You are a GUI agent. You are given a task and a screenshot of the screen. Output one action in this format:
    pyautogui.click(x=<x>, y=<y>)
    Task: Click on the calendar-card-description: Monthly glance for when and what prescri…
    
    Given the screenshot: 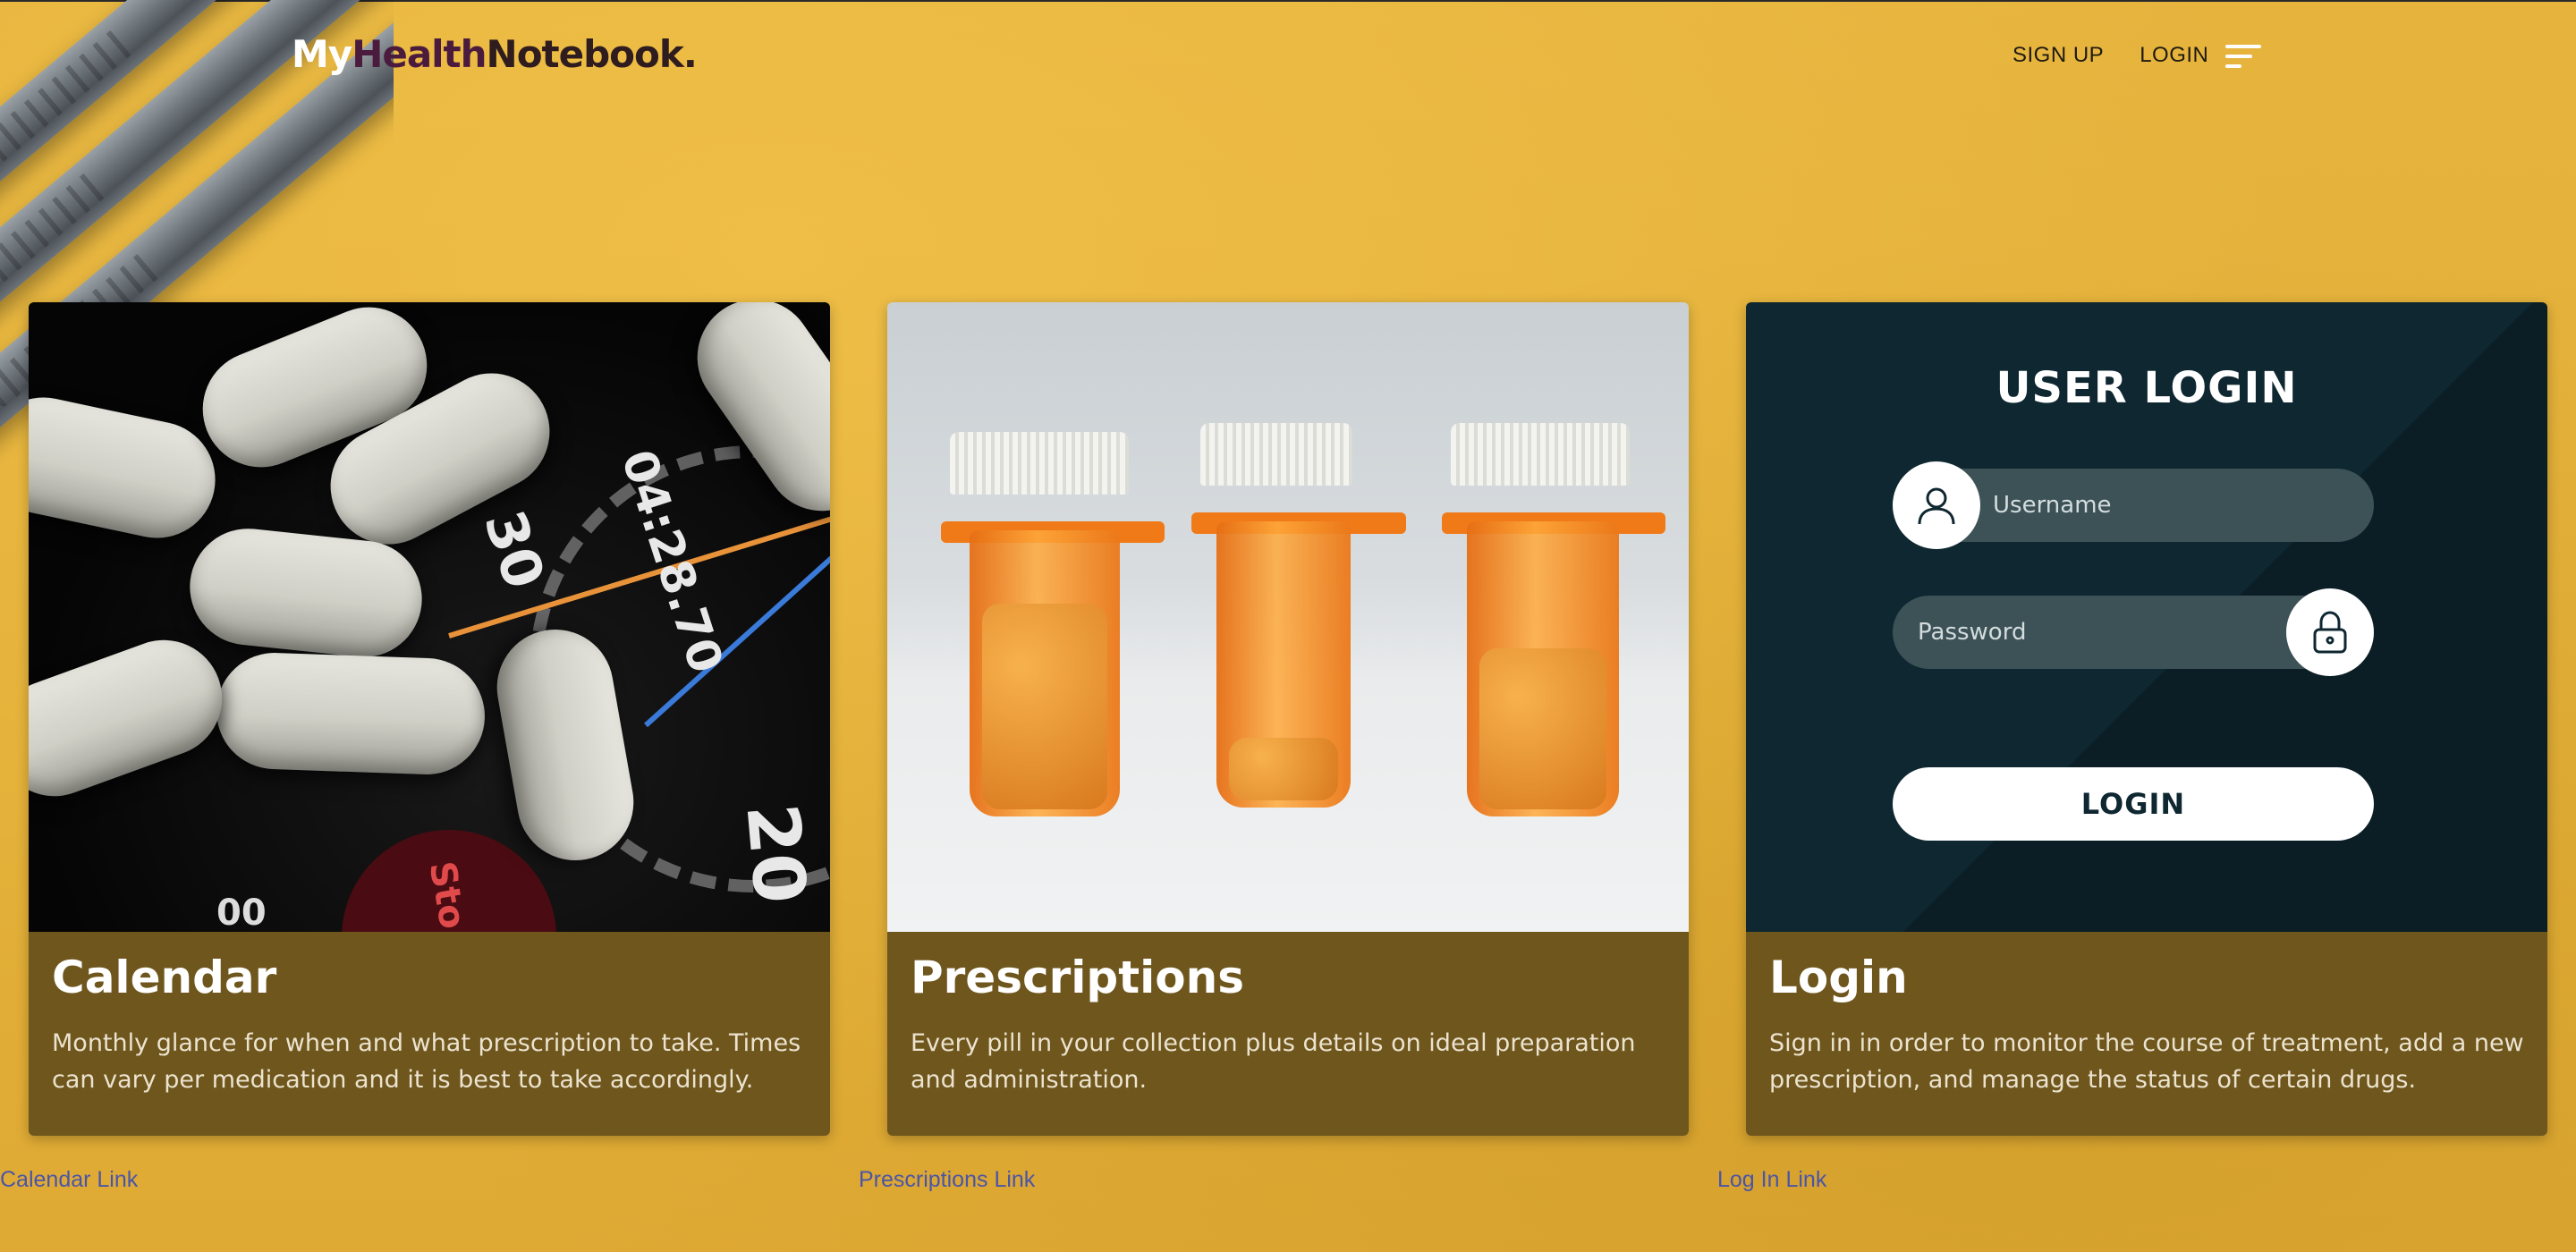 What is the action you would take?
    pyautogui.click(x=426, y=1062)
    